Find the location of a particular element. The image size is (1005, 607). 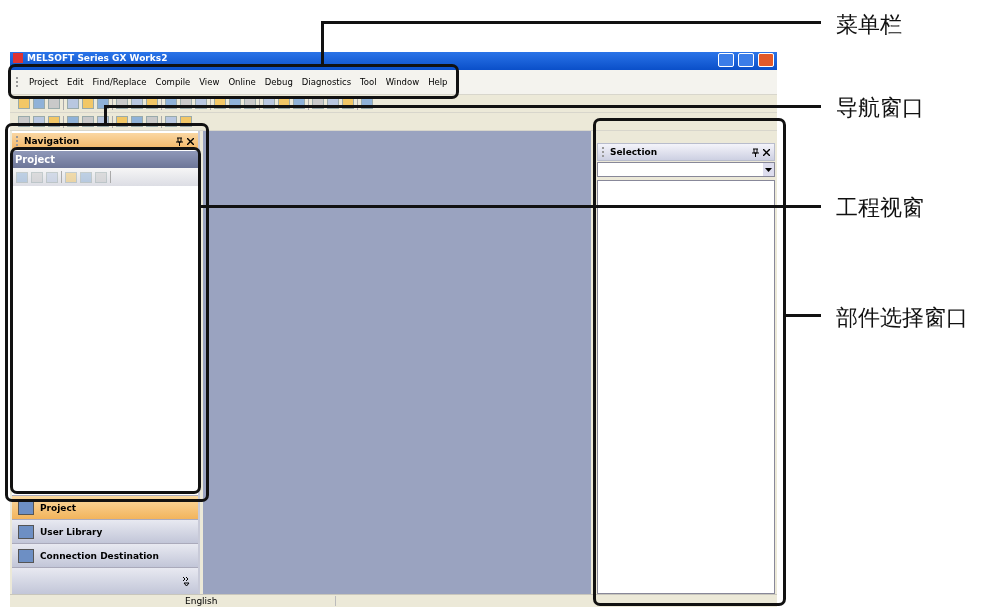

caret-icon is located at coordinates (768, 169).